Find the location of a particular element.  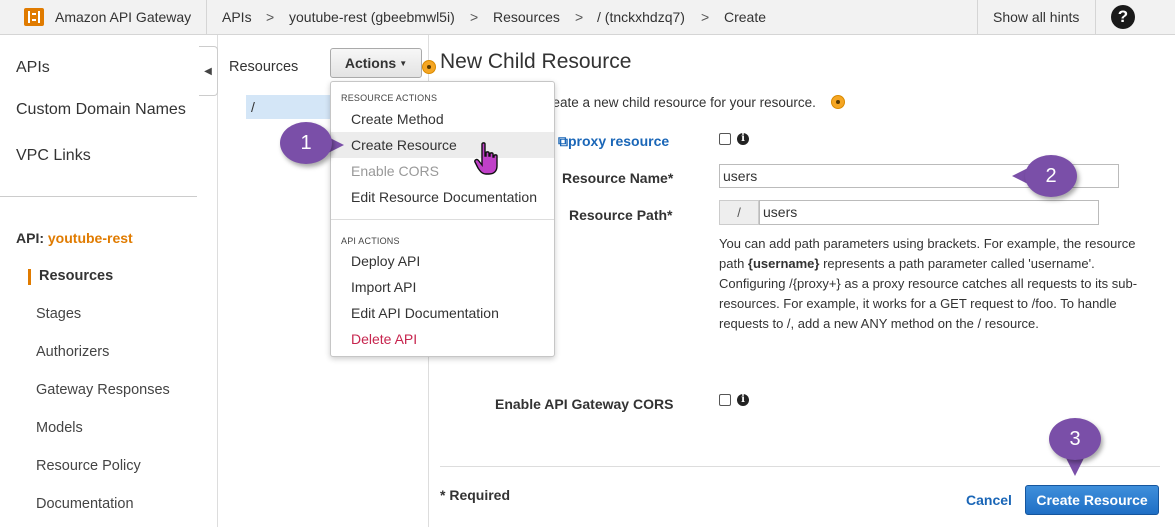

resource-path-prefix: / is located at coordinates (739, 212).